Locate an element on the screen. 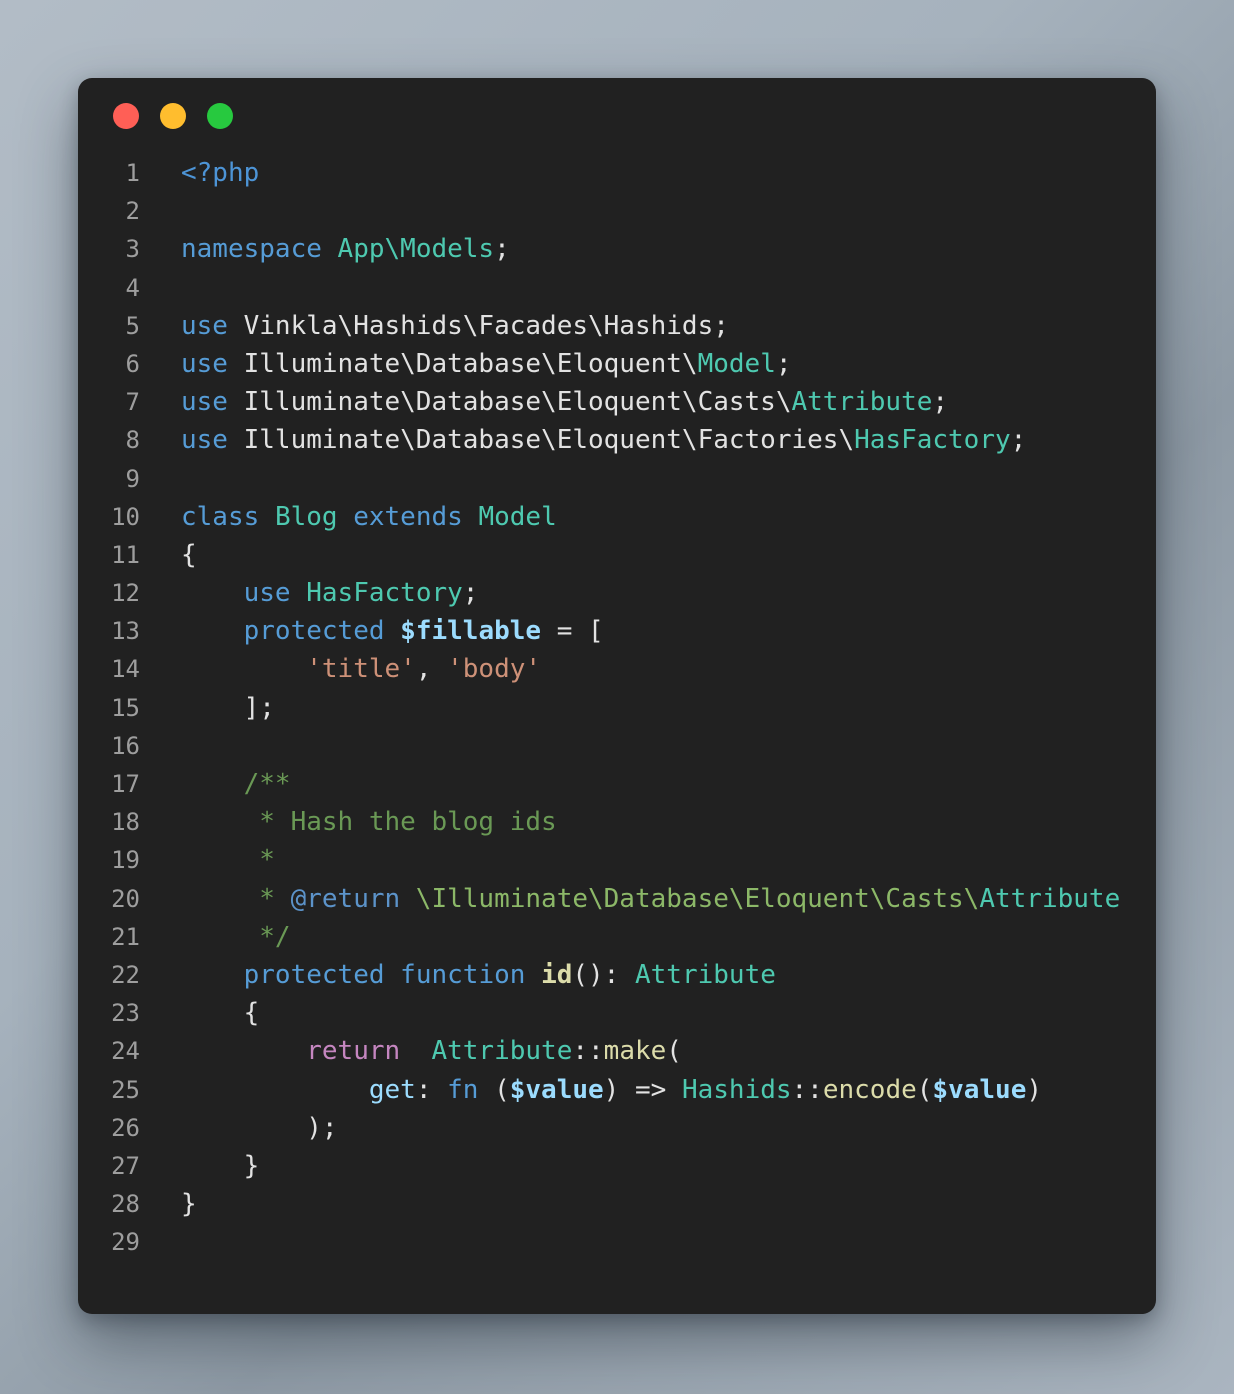 Image resolution: width=1234 pixels, height=1394 pixels. code-token: namespace is located at coordinates (251, 249).